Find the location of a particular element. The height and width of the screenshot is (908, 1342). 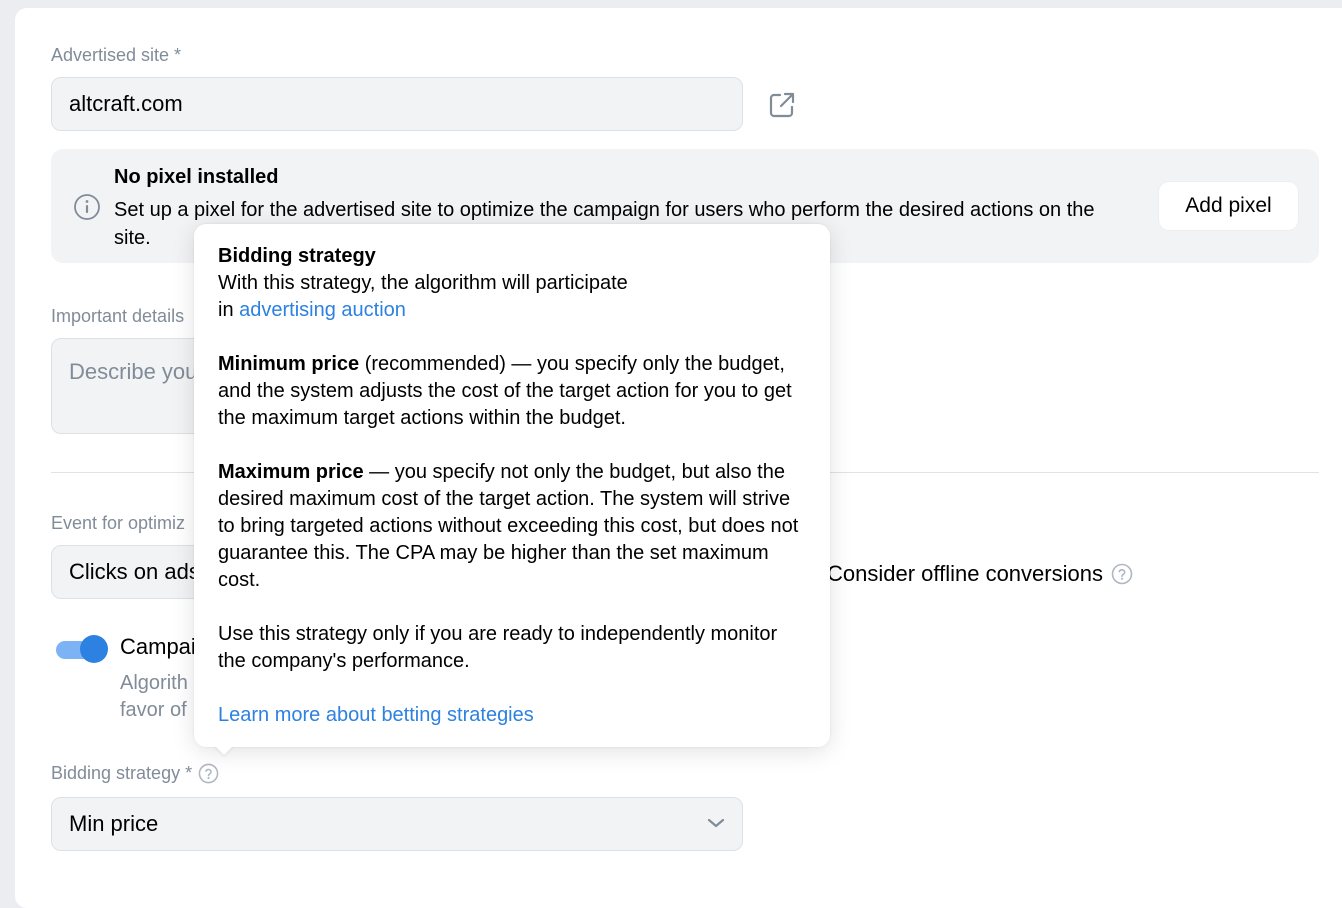

campaign-desc-line-1: Algorith is located at coordinates (154, 683).